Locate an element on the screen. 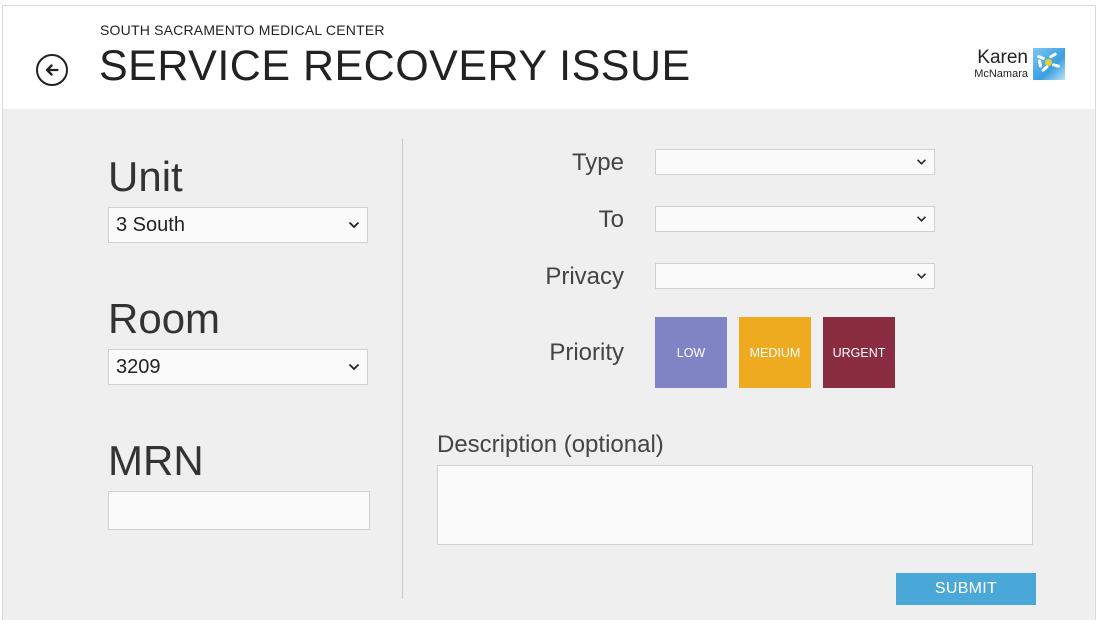  back-button is located at coordinates (52, 70).